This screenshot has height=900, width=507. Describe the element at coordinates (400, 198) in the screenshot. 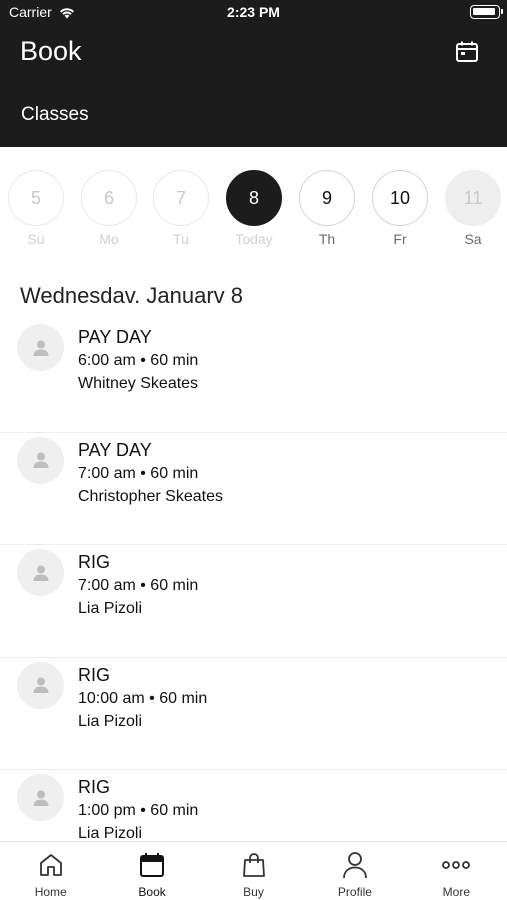

I see `day-number: 10` at that location.